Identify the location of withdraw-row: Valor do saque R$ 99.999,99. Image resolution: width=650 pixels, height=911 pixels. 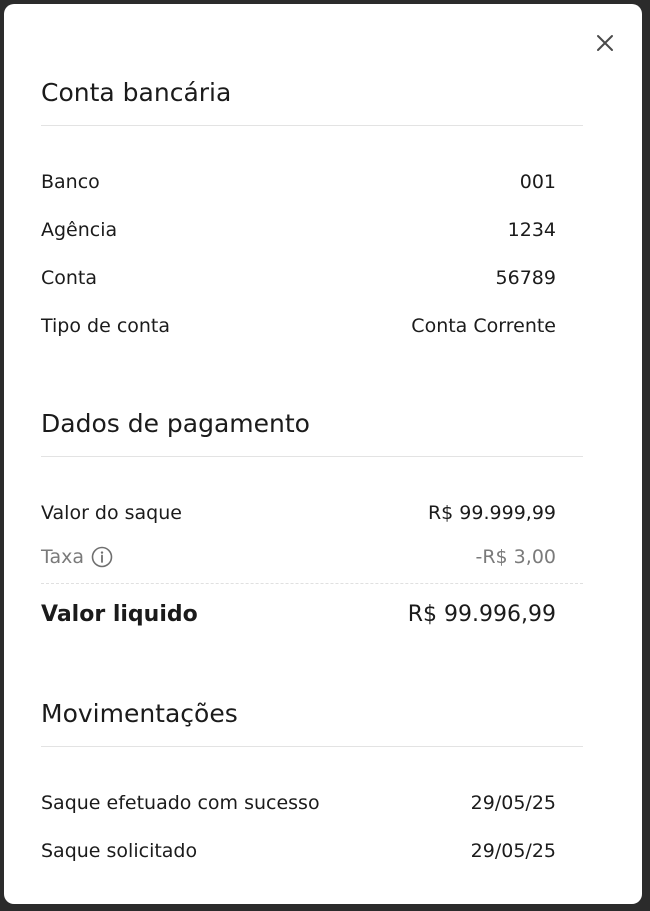
(298, 513).